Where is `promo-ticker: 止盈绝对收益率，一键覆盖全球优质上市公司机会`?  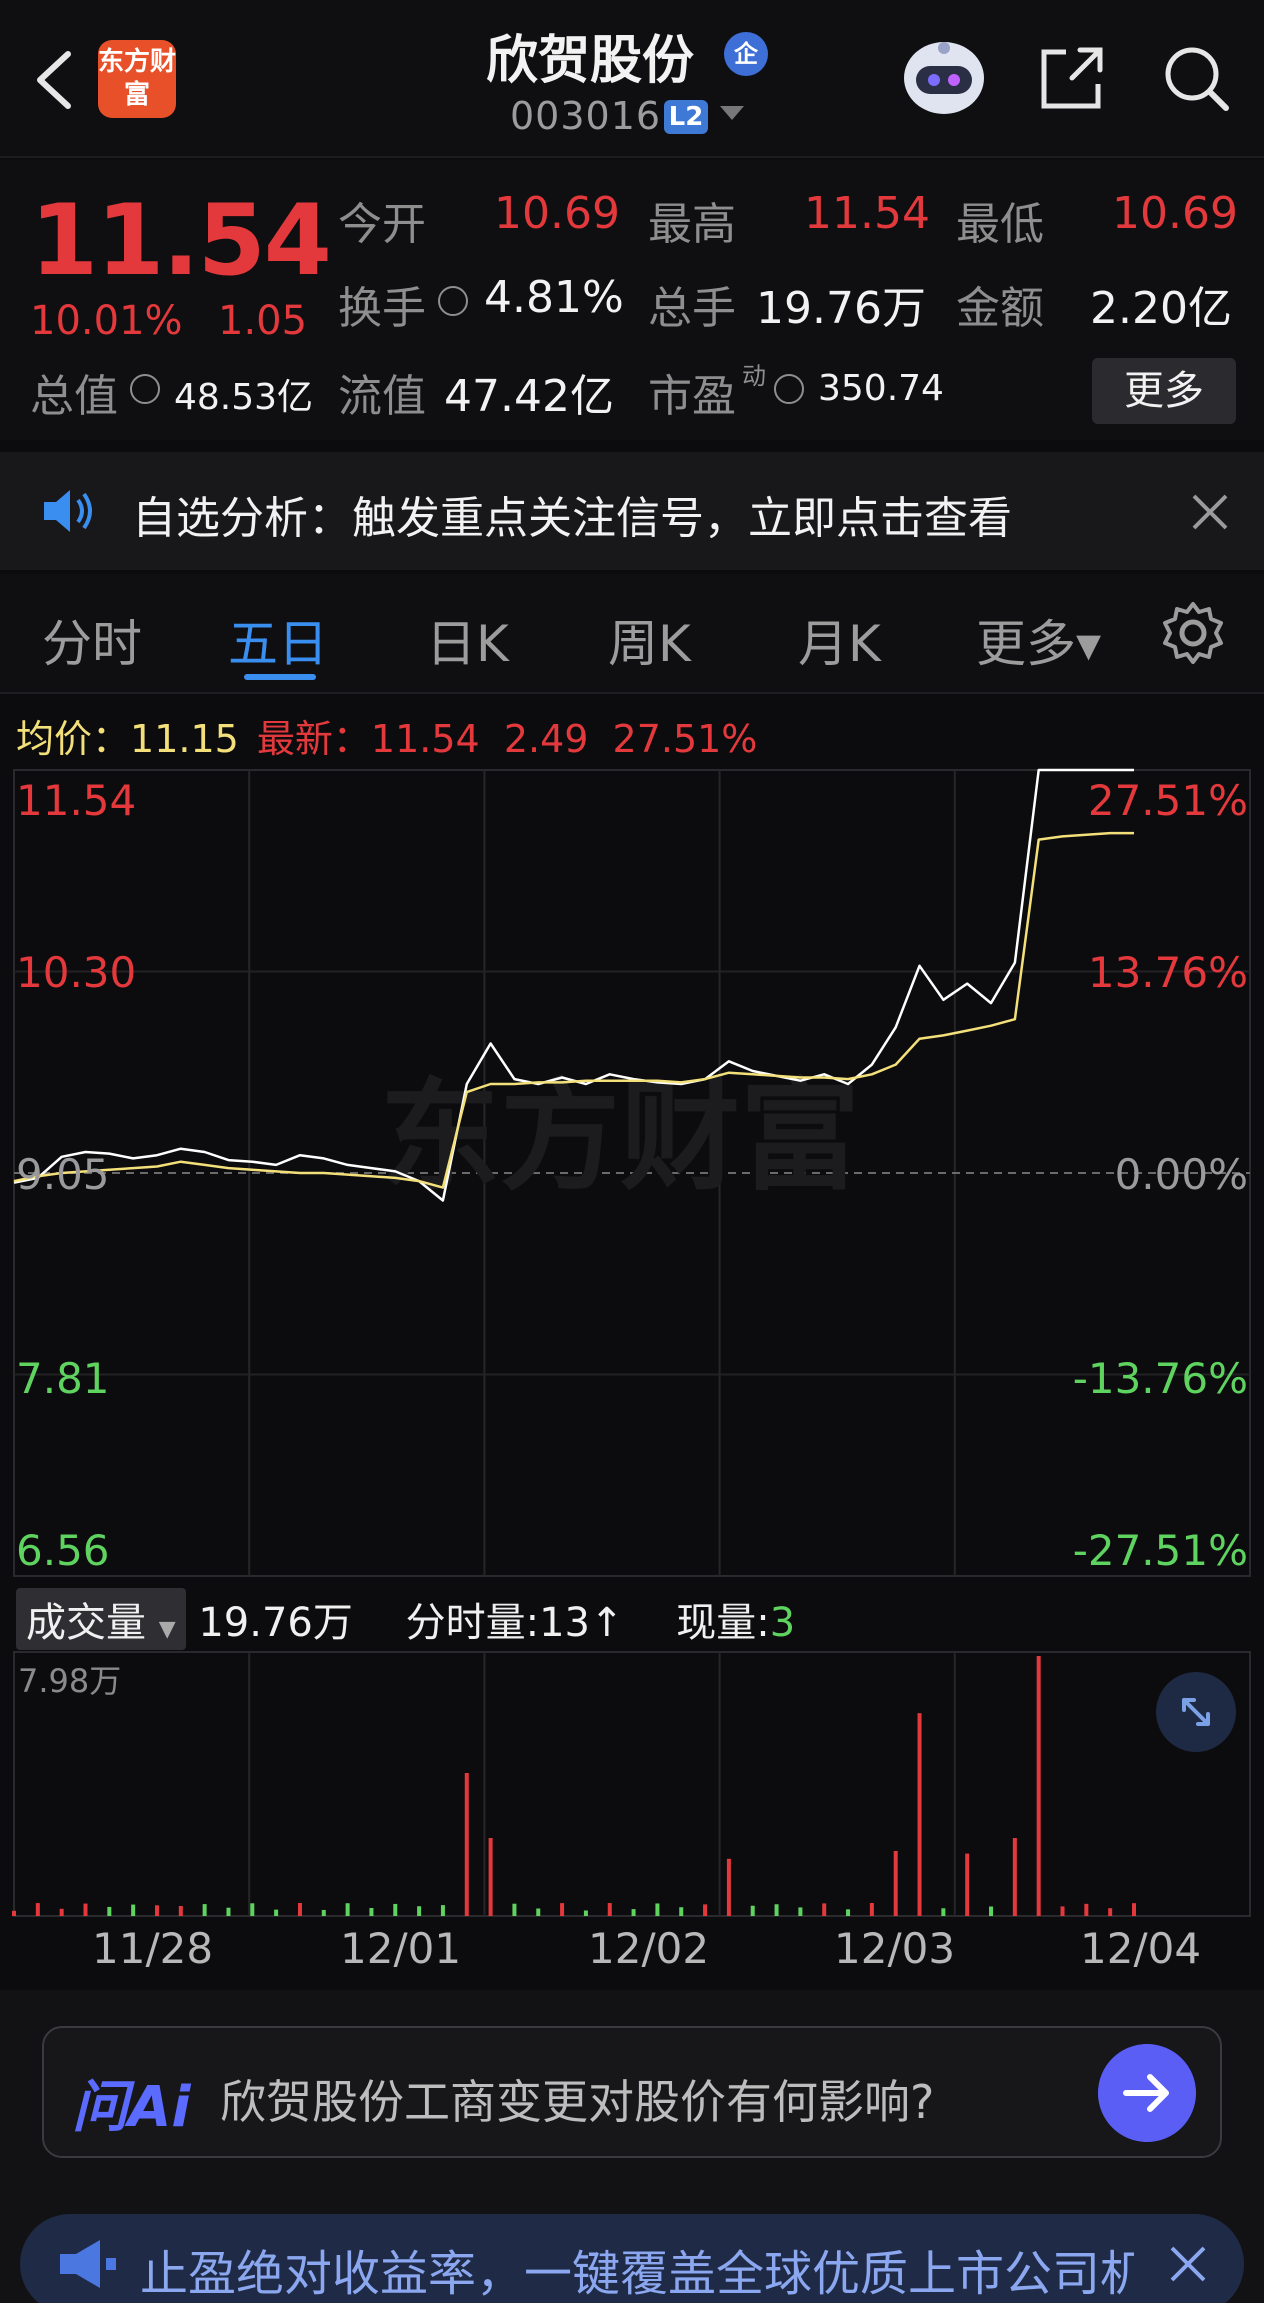 promo-ticker: 止盈绝对收益率，一键覆盖全球优质上市公司机会 is located at coordinates (632, 2258).